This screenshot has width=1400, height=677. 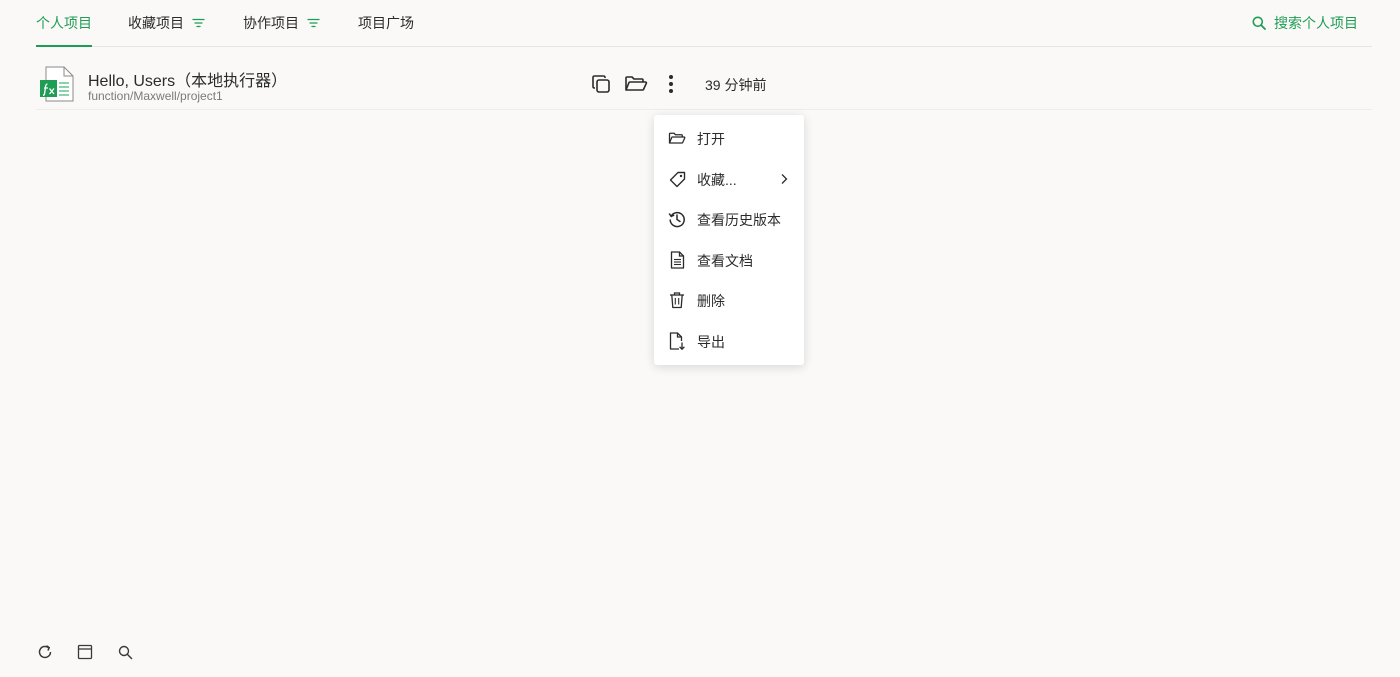 What do you see at coordinates (784, 180) in the screenshot?
I see `chevron-right-icon` at bounding box center [784, 180].